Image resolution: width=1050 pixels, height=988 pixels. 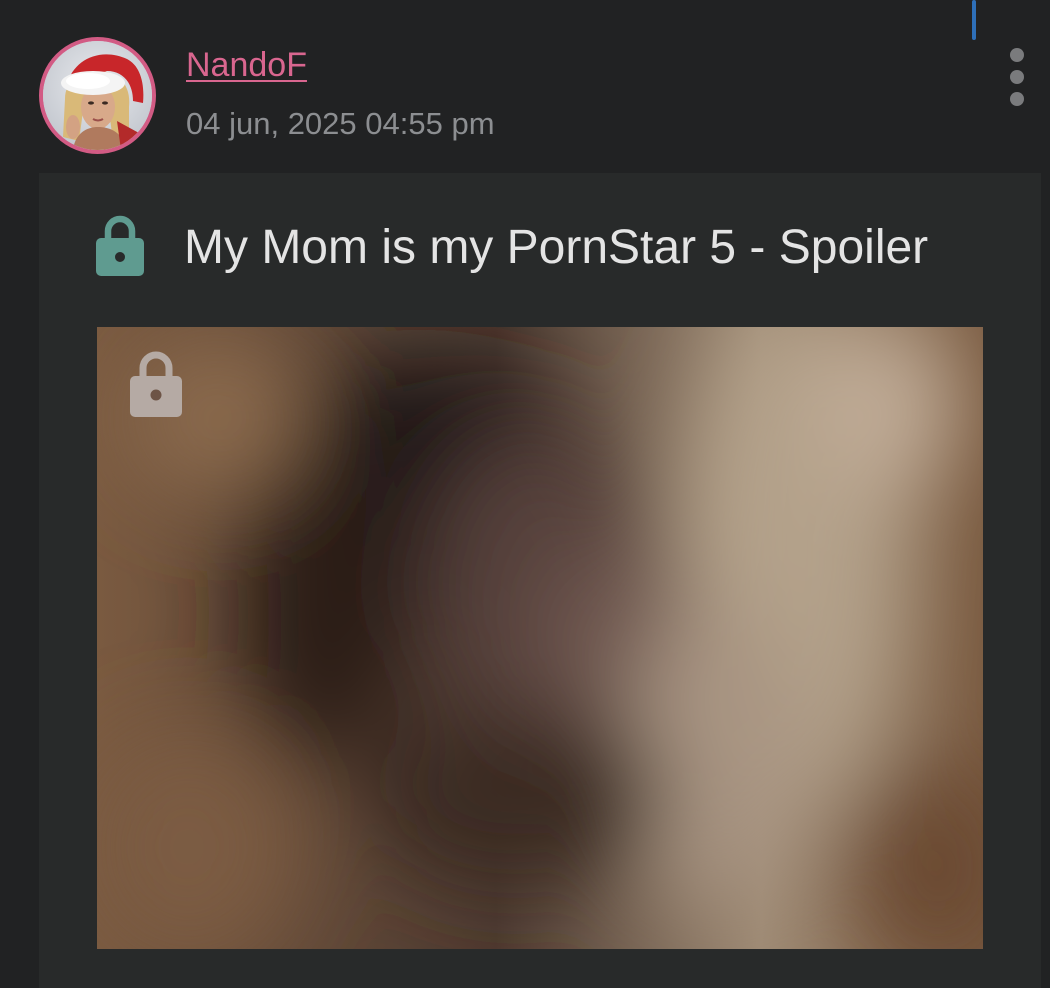 I want to click on post-timestamp: 04 jun, 2025 04:55 pm, so click(x=340, y=123).